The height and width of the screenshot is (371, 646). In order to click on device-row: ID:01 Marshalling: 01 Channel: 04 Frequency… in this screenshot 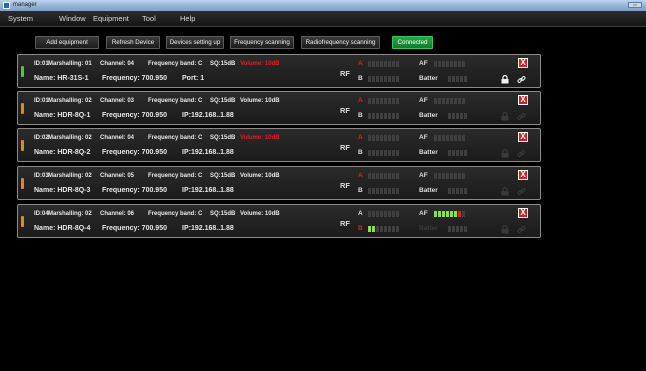, I will do `click(279, 71)`.